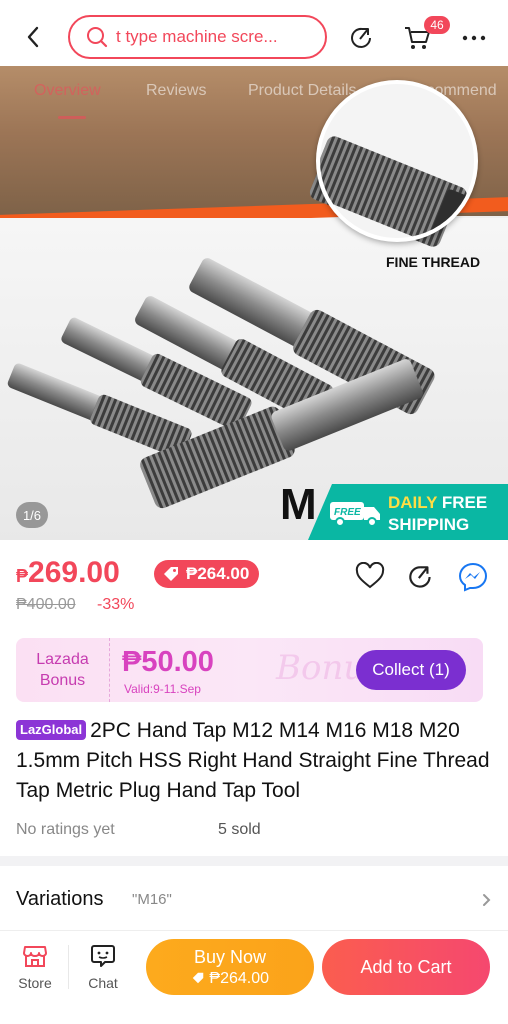 The width and height of the screenshot is (508, 1024). I want to click on voucher-price: ₱264.00, so click(218, 573).